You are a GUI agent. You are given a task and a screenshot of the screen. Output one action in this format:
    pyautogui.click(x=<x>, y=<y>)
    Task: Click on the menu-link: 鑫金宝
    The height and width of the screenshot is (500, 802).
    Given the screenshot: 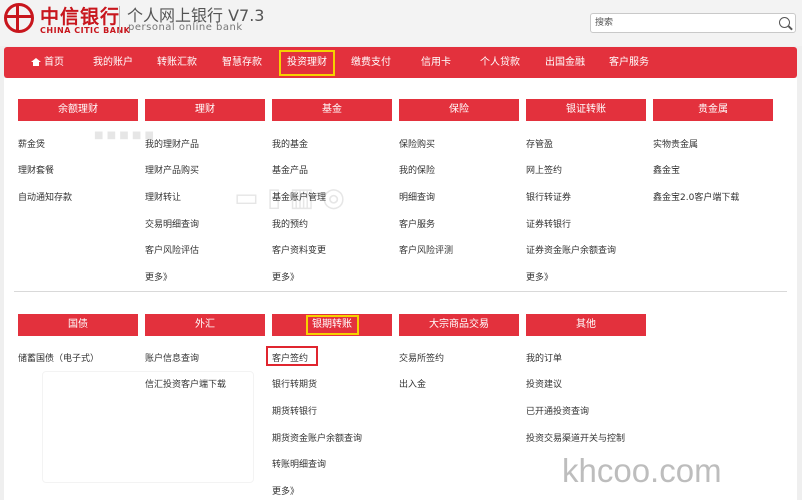 What is the action you would take?
    pyautogui.click(x=666, y=169)
    